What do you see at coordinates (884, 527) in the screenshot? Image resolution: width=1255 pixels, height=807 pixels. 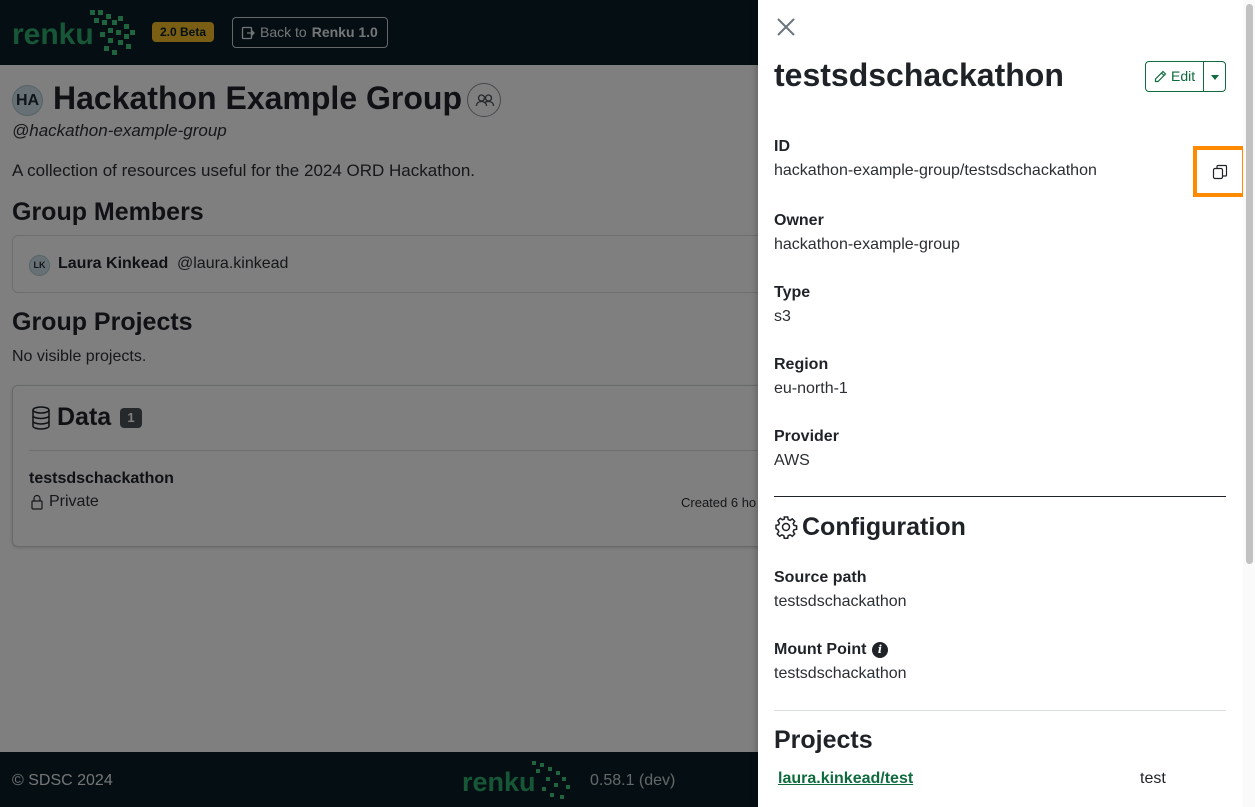 I see `configuration-heading: Configuration` at bounding box center [884, 527].